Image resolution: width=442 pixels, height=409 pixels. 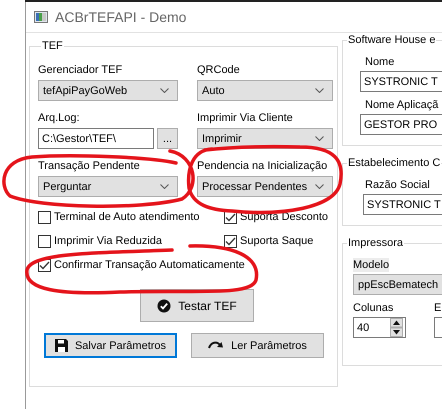 What do you see at coordinates (373, 308) in the screenshot?
I see `field-label: Colunas` at bounding box center [373, 308].